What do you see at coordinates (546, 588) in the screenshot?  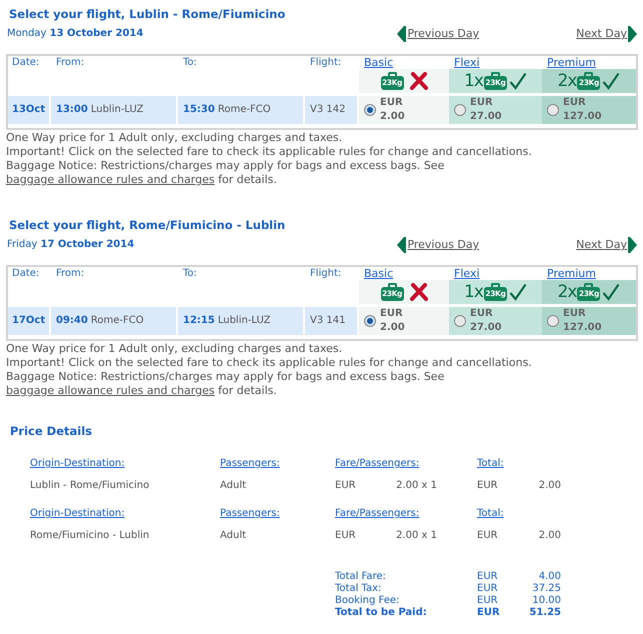 I see `total-amount: 37.25` at bounding box center [546, 588].